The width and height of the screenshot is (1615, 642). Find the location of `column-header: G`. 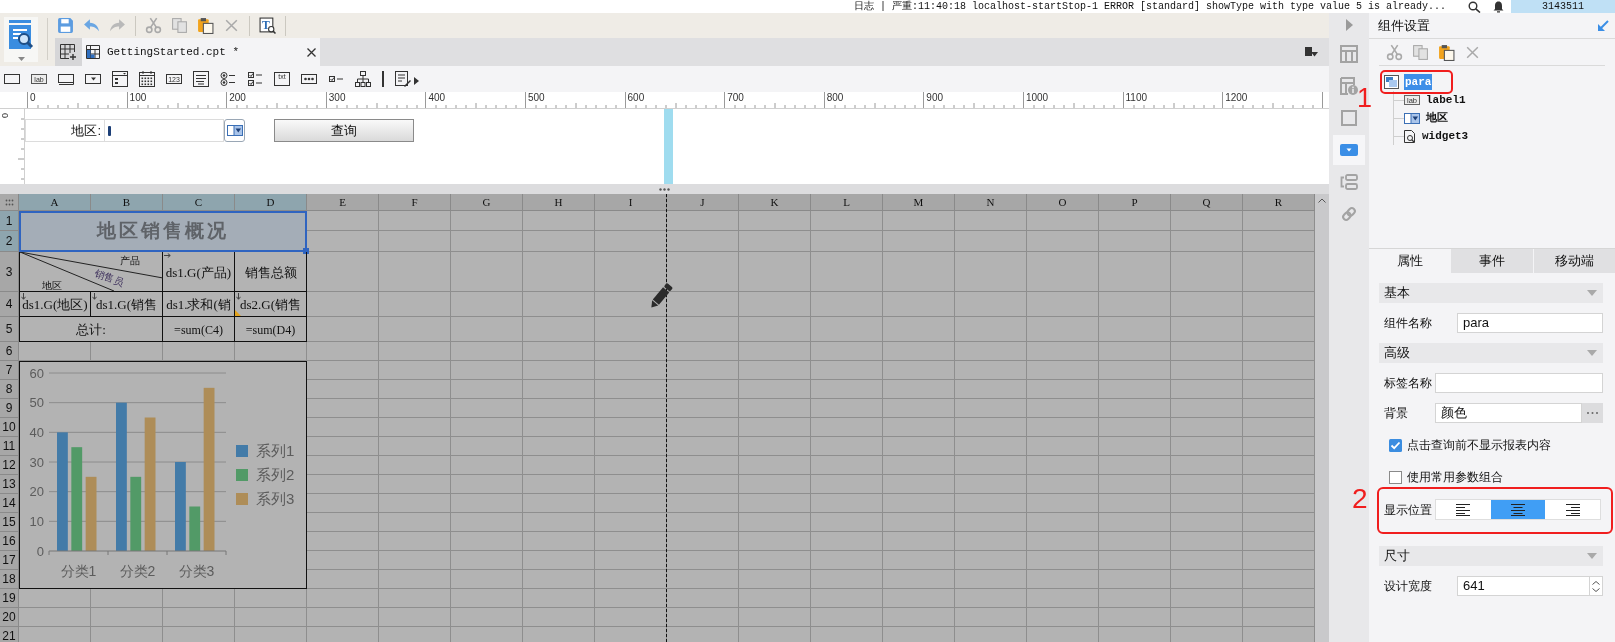

column-header: G is located at coordinates (487, 202).